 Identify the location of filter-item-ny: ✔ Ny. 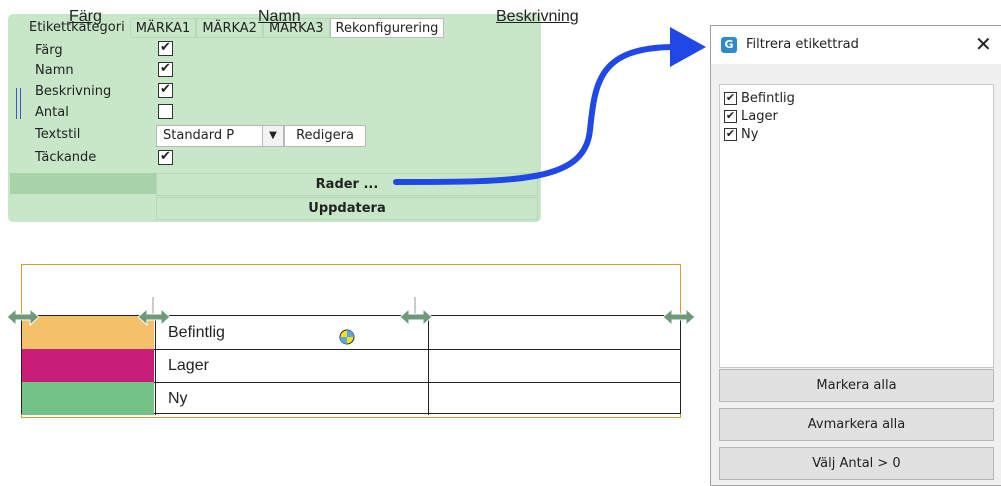
(741, 134).